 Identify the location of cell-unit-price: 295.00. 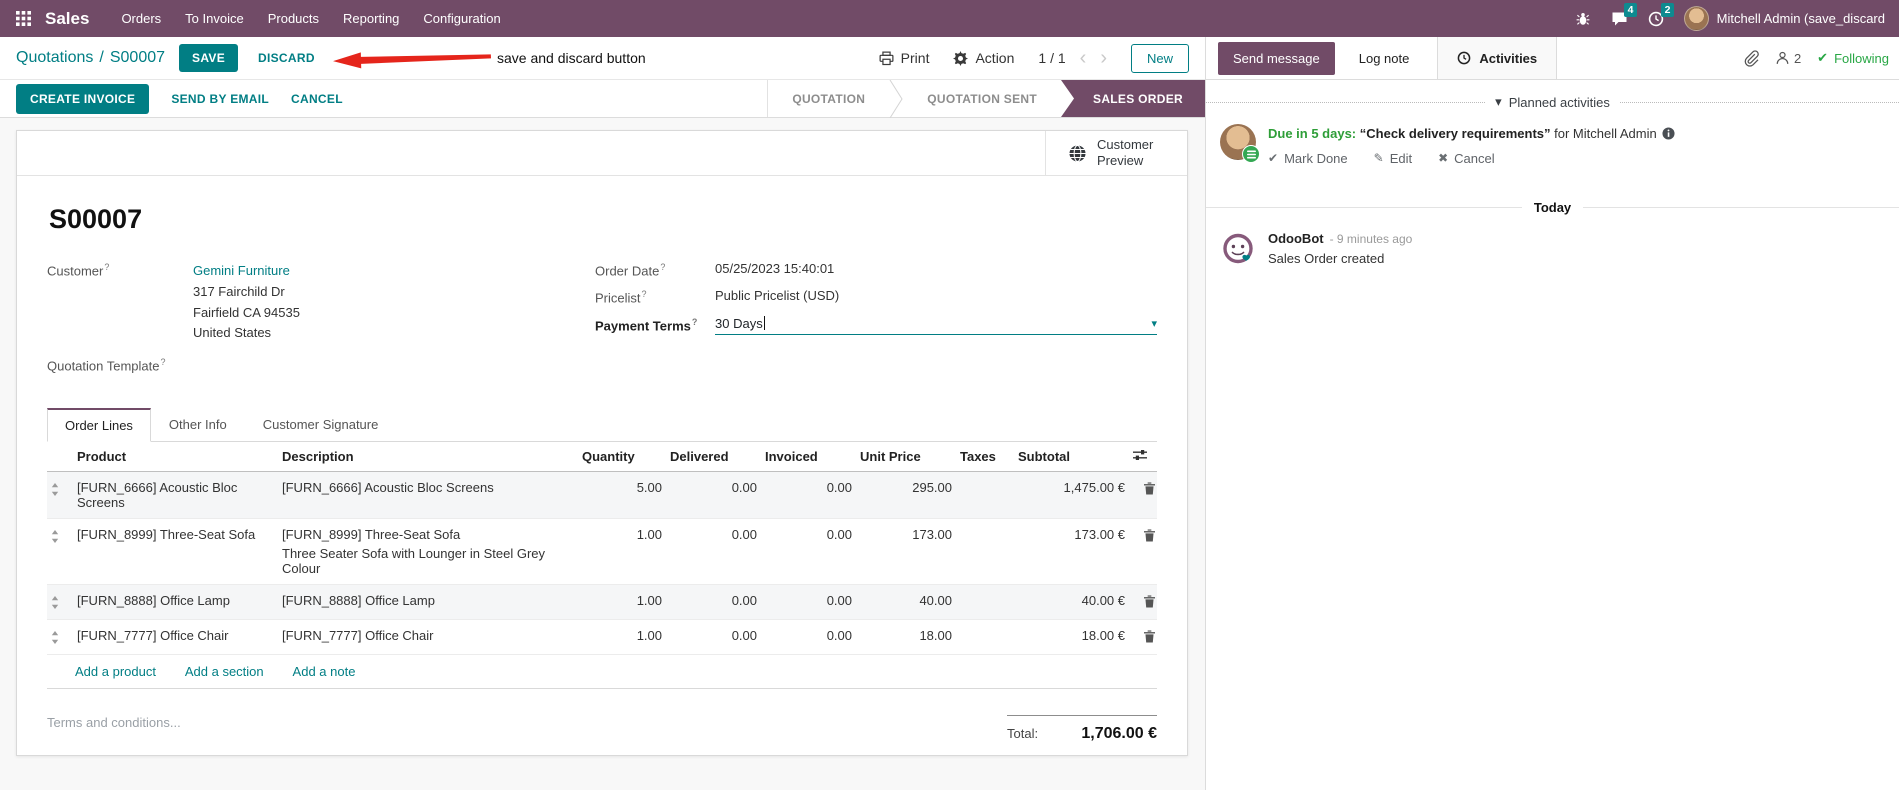
(906, 494).